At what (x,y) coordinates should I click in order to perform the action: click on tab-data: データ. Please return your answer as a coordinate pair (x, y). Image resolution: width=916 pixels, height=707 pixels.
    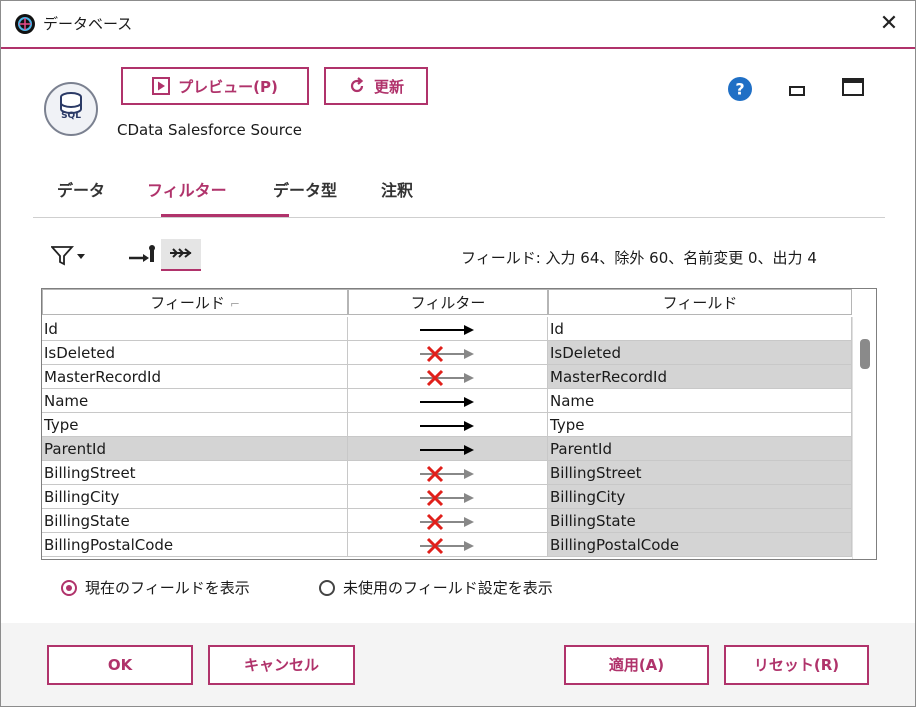
    Looking at the image, I should click on (81, 189).